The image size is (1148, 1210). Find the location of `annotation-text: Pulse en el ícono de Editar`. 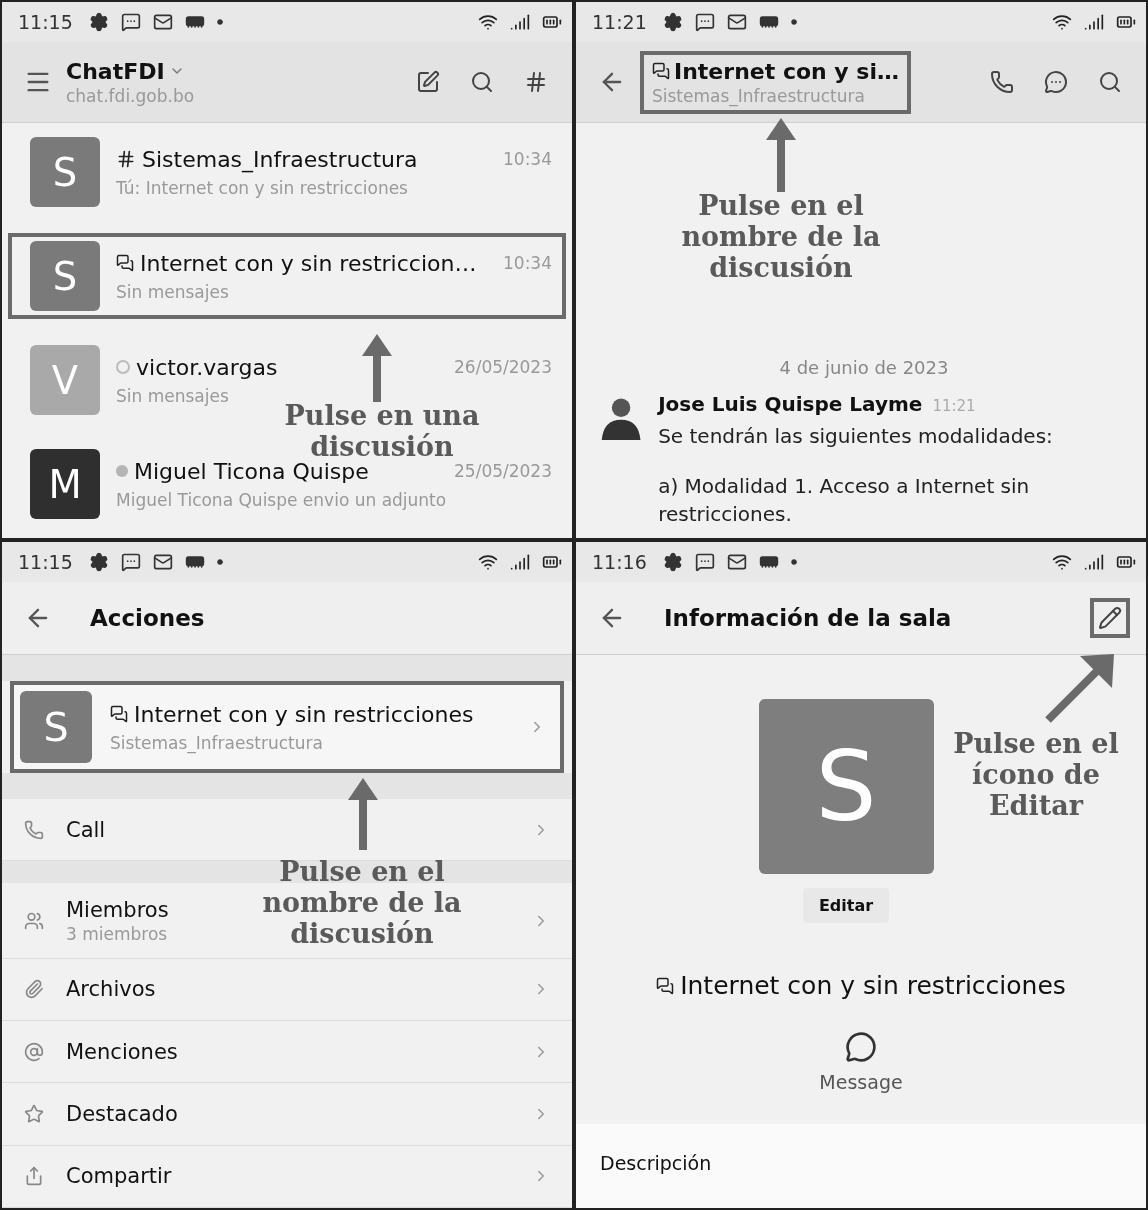

annotation-text: Pulse en el ícono de Editar is located at coordinates (1036, 775).